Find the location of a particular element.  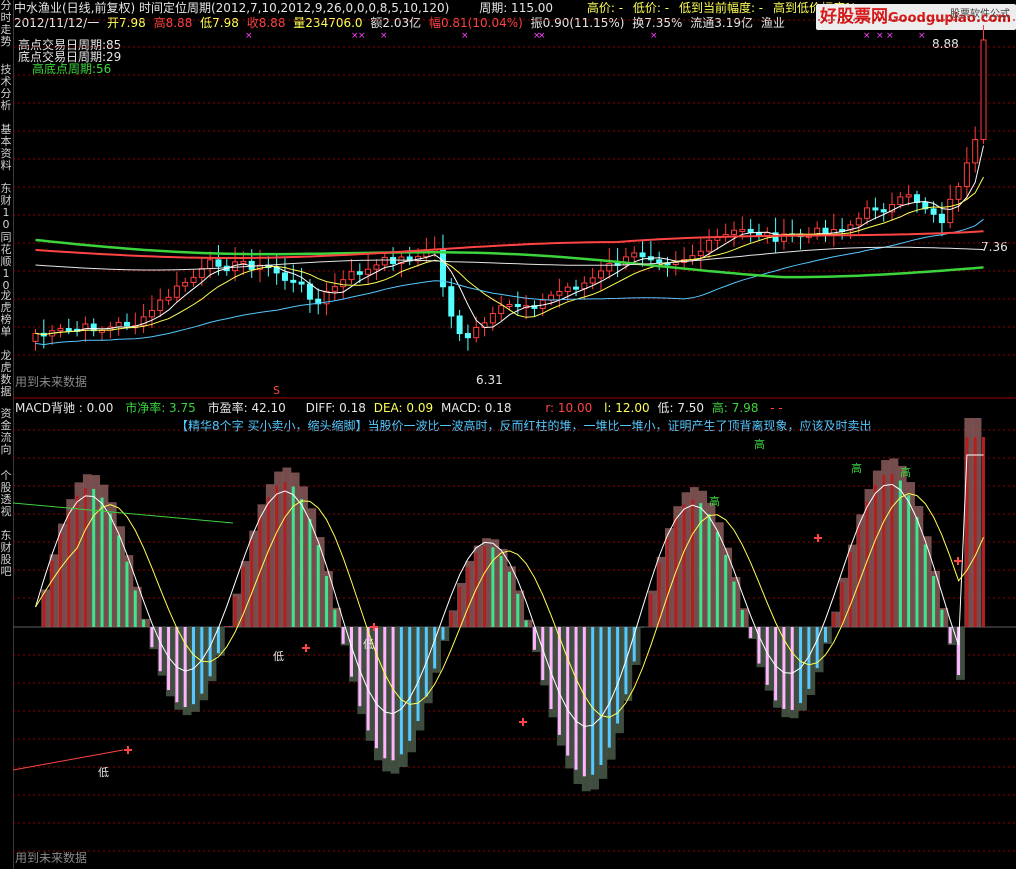

sidebar-tab-9: 东财股吧 is located at coordinates (6, 554).